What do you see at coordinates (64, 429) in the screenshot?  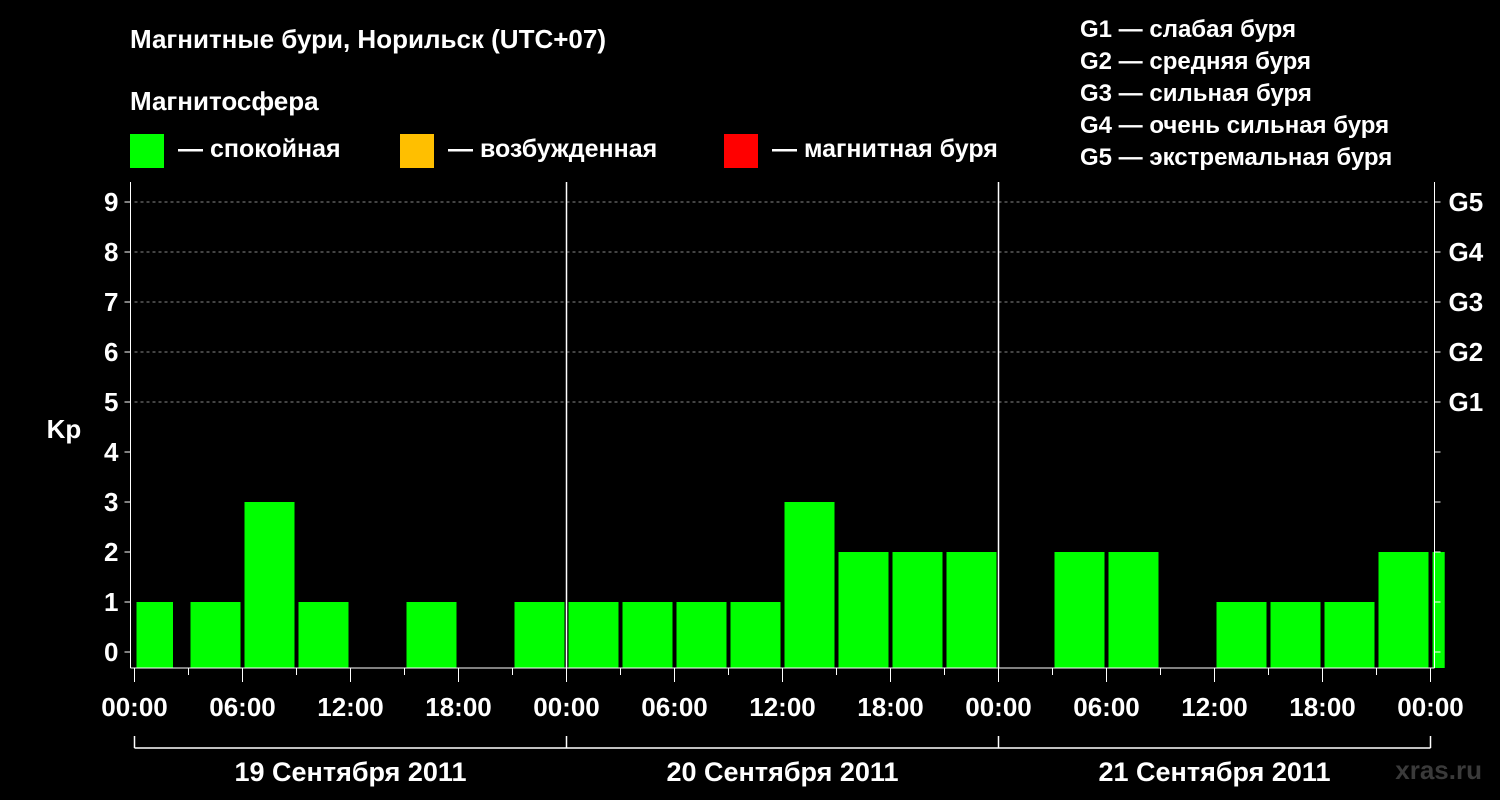 I see `y-axis-label: Kp` at bounding box center [64, 429].